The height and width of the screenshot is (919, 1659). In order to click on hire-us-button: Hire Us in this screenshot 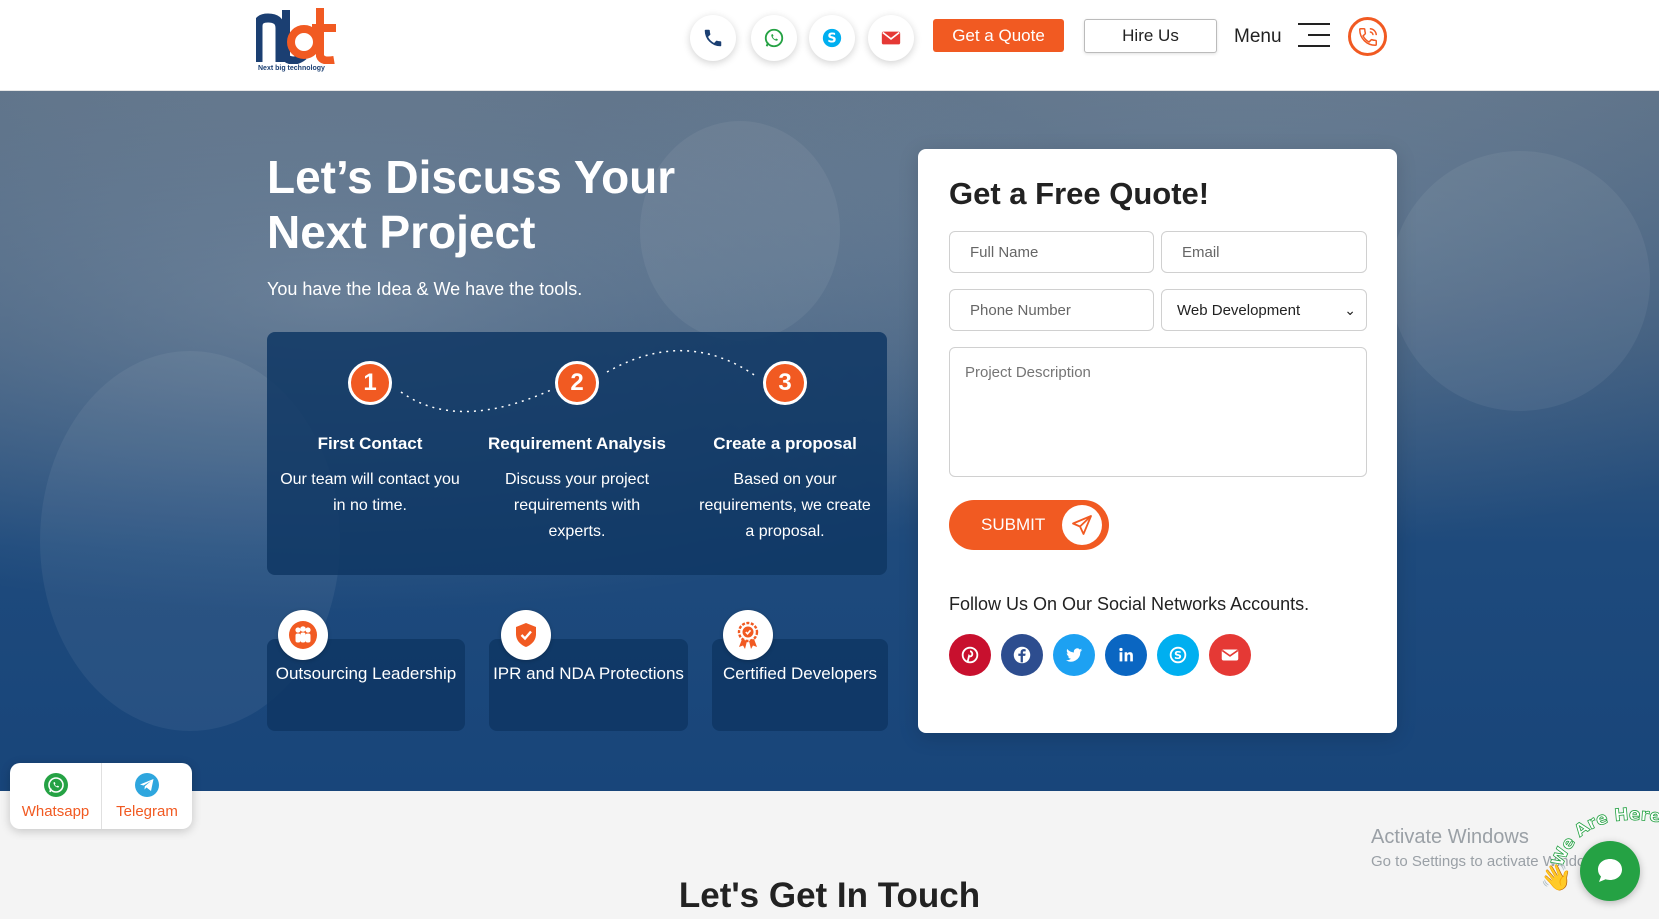, I will do `click(1150, 36)`.